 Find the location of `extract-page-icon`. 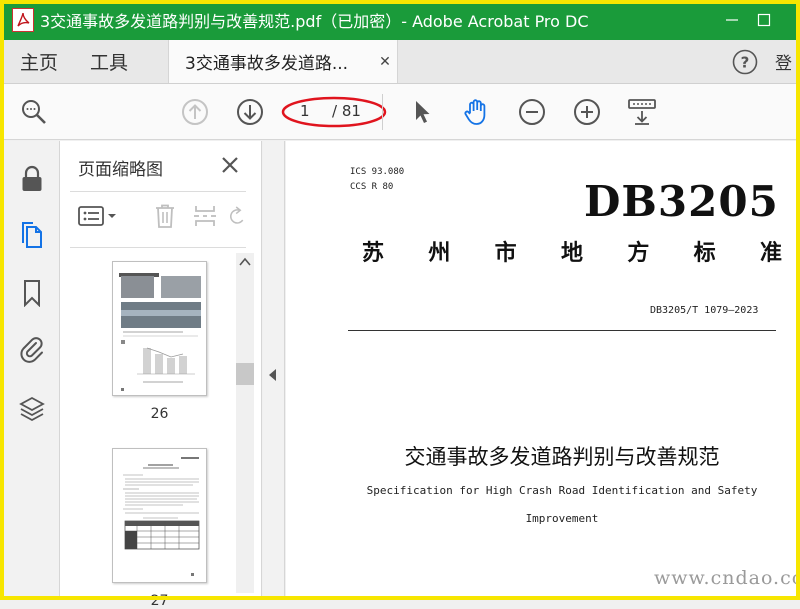

extract-page-icon is located at coordinates (205, 216).